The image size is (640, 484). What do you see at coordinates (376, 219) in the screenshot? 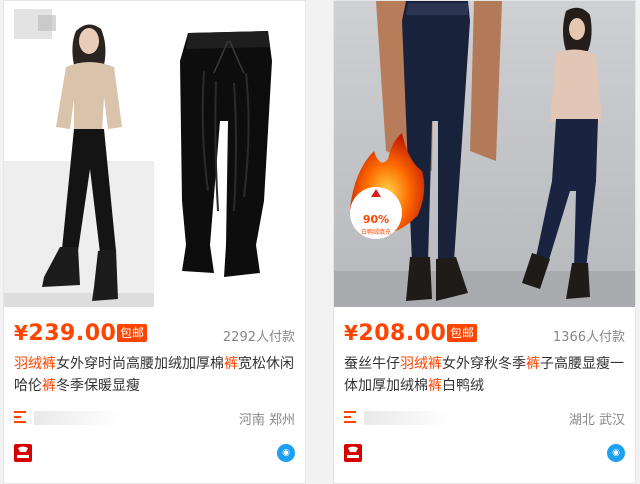
I see `down-percent: 90%` at bounding box center [376, 219].